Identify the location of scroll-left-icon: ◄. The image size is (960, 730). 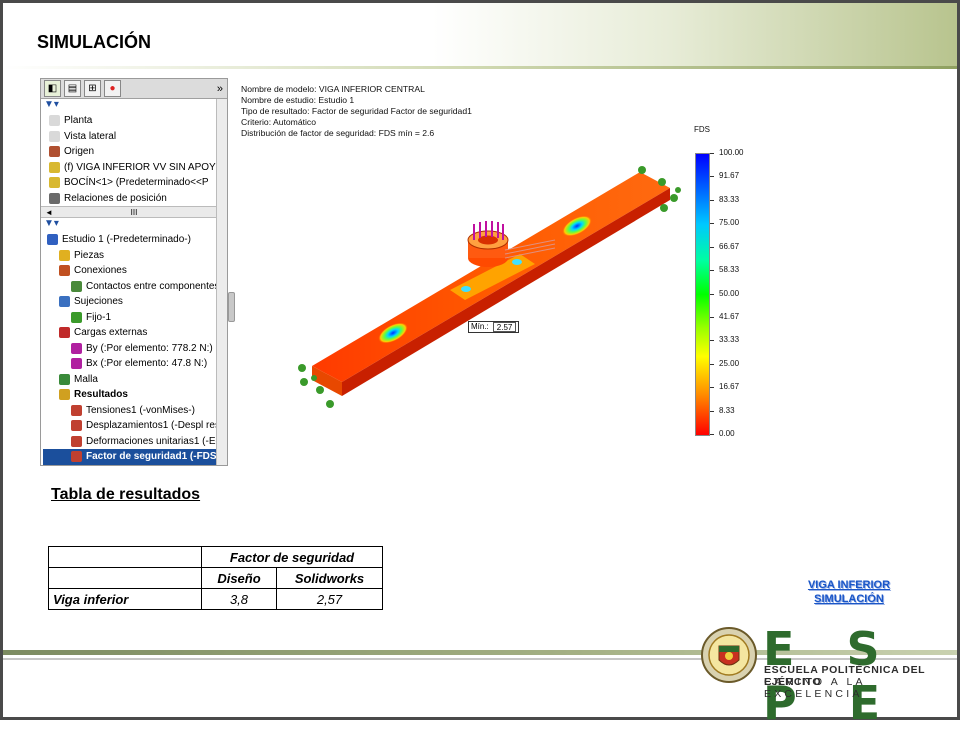
(49, 212).